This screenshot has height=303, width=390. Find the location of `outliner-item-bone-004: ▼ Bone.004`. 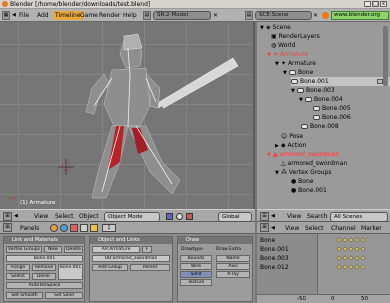

outliner-item-bone-004: ▼ Bone.004 is located at coordinates (321, 99).